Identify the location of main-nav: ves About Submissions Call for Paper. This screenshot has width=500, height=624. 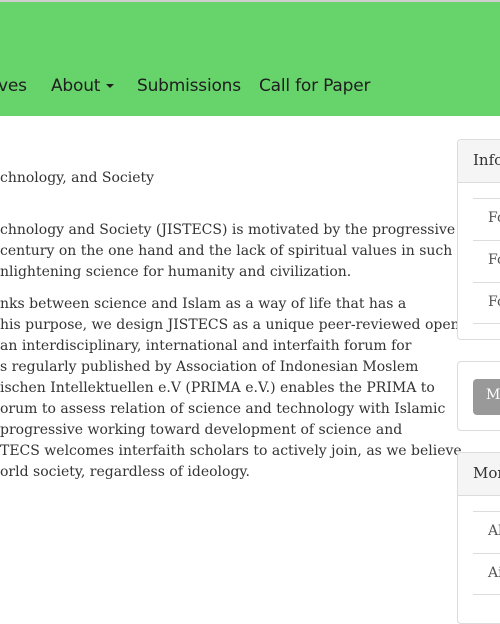
(250, 91).